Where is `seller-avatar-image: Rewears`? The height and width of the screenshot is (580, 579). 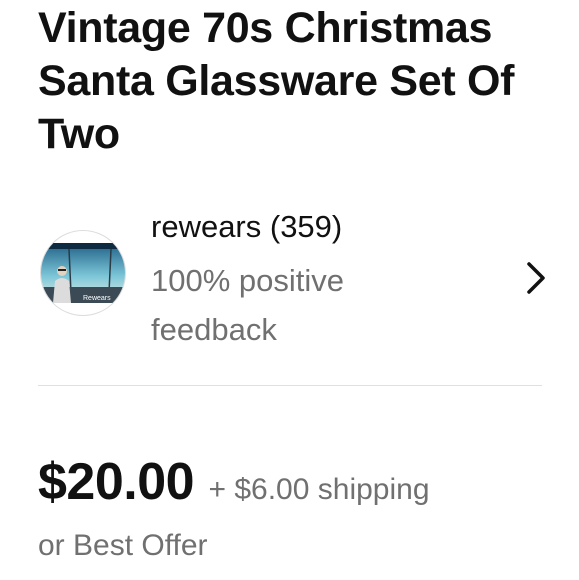 seller-avatar-image: Rewears is located at coordinates (83, 273).